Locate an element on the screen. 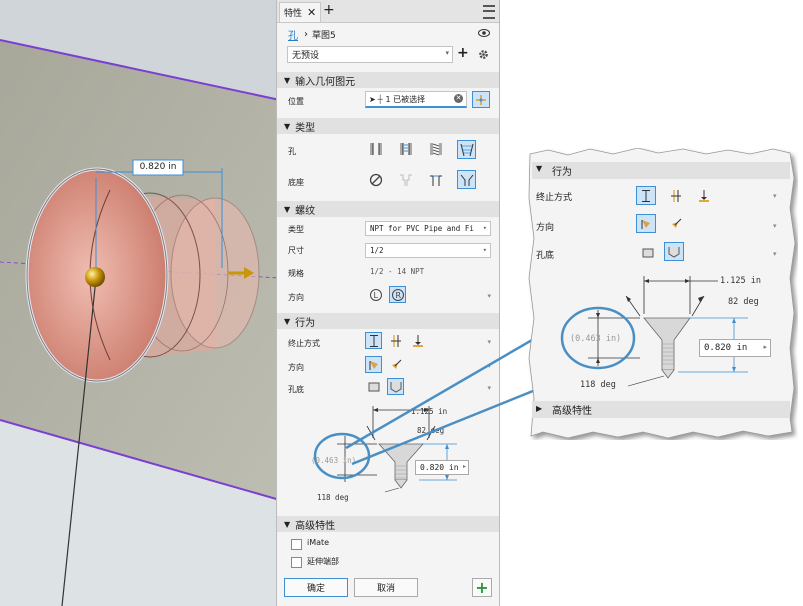  through-all-icon is located at coordinates (676, 195).